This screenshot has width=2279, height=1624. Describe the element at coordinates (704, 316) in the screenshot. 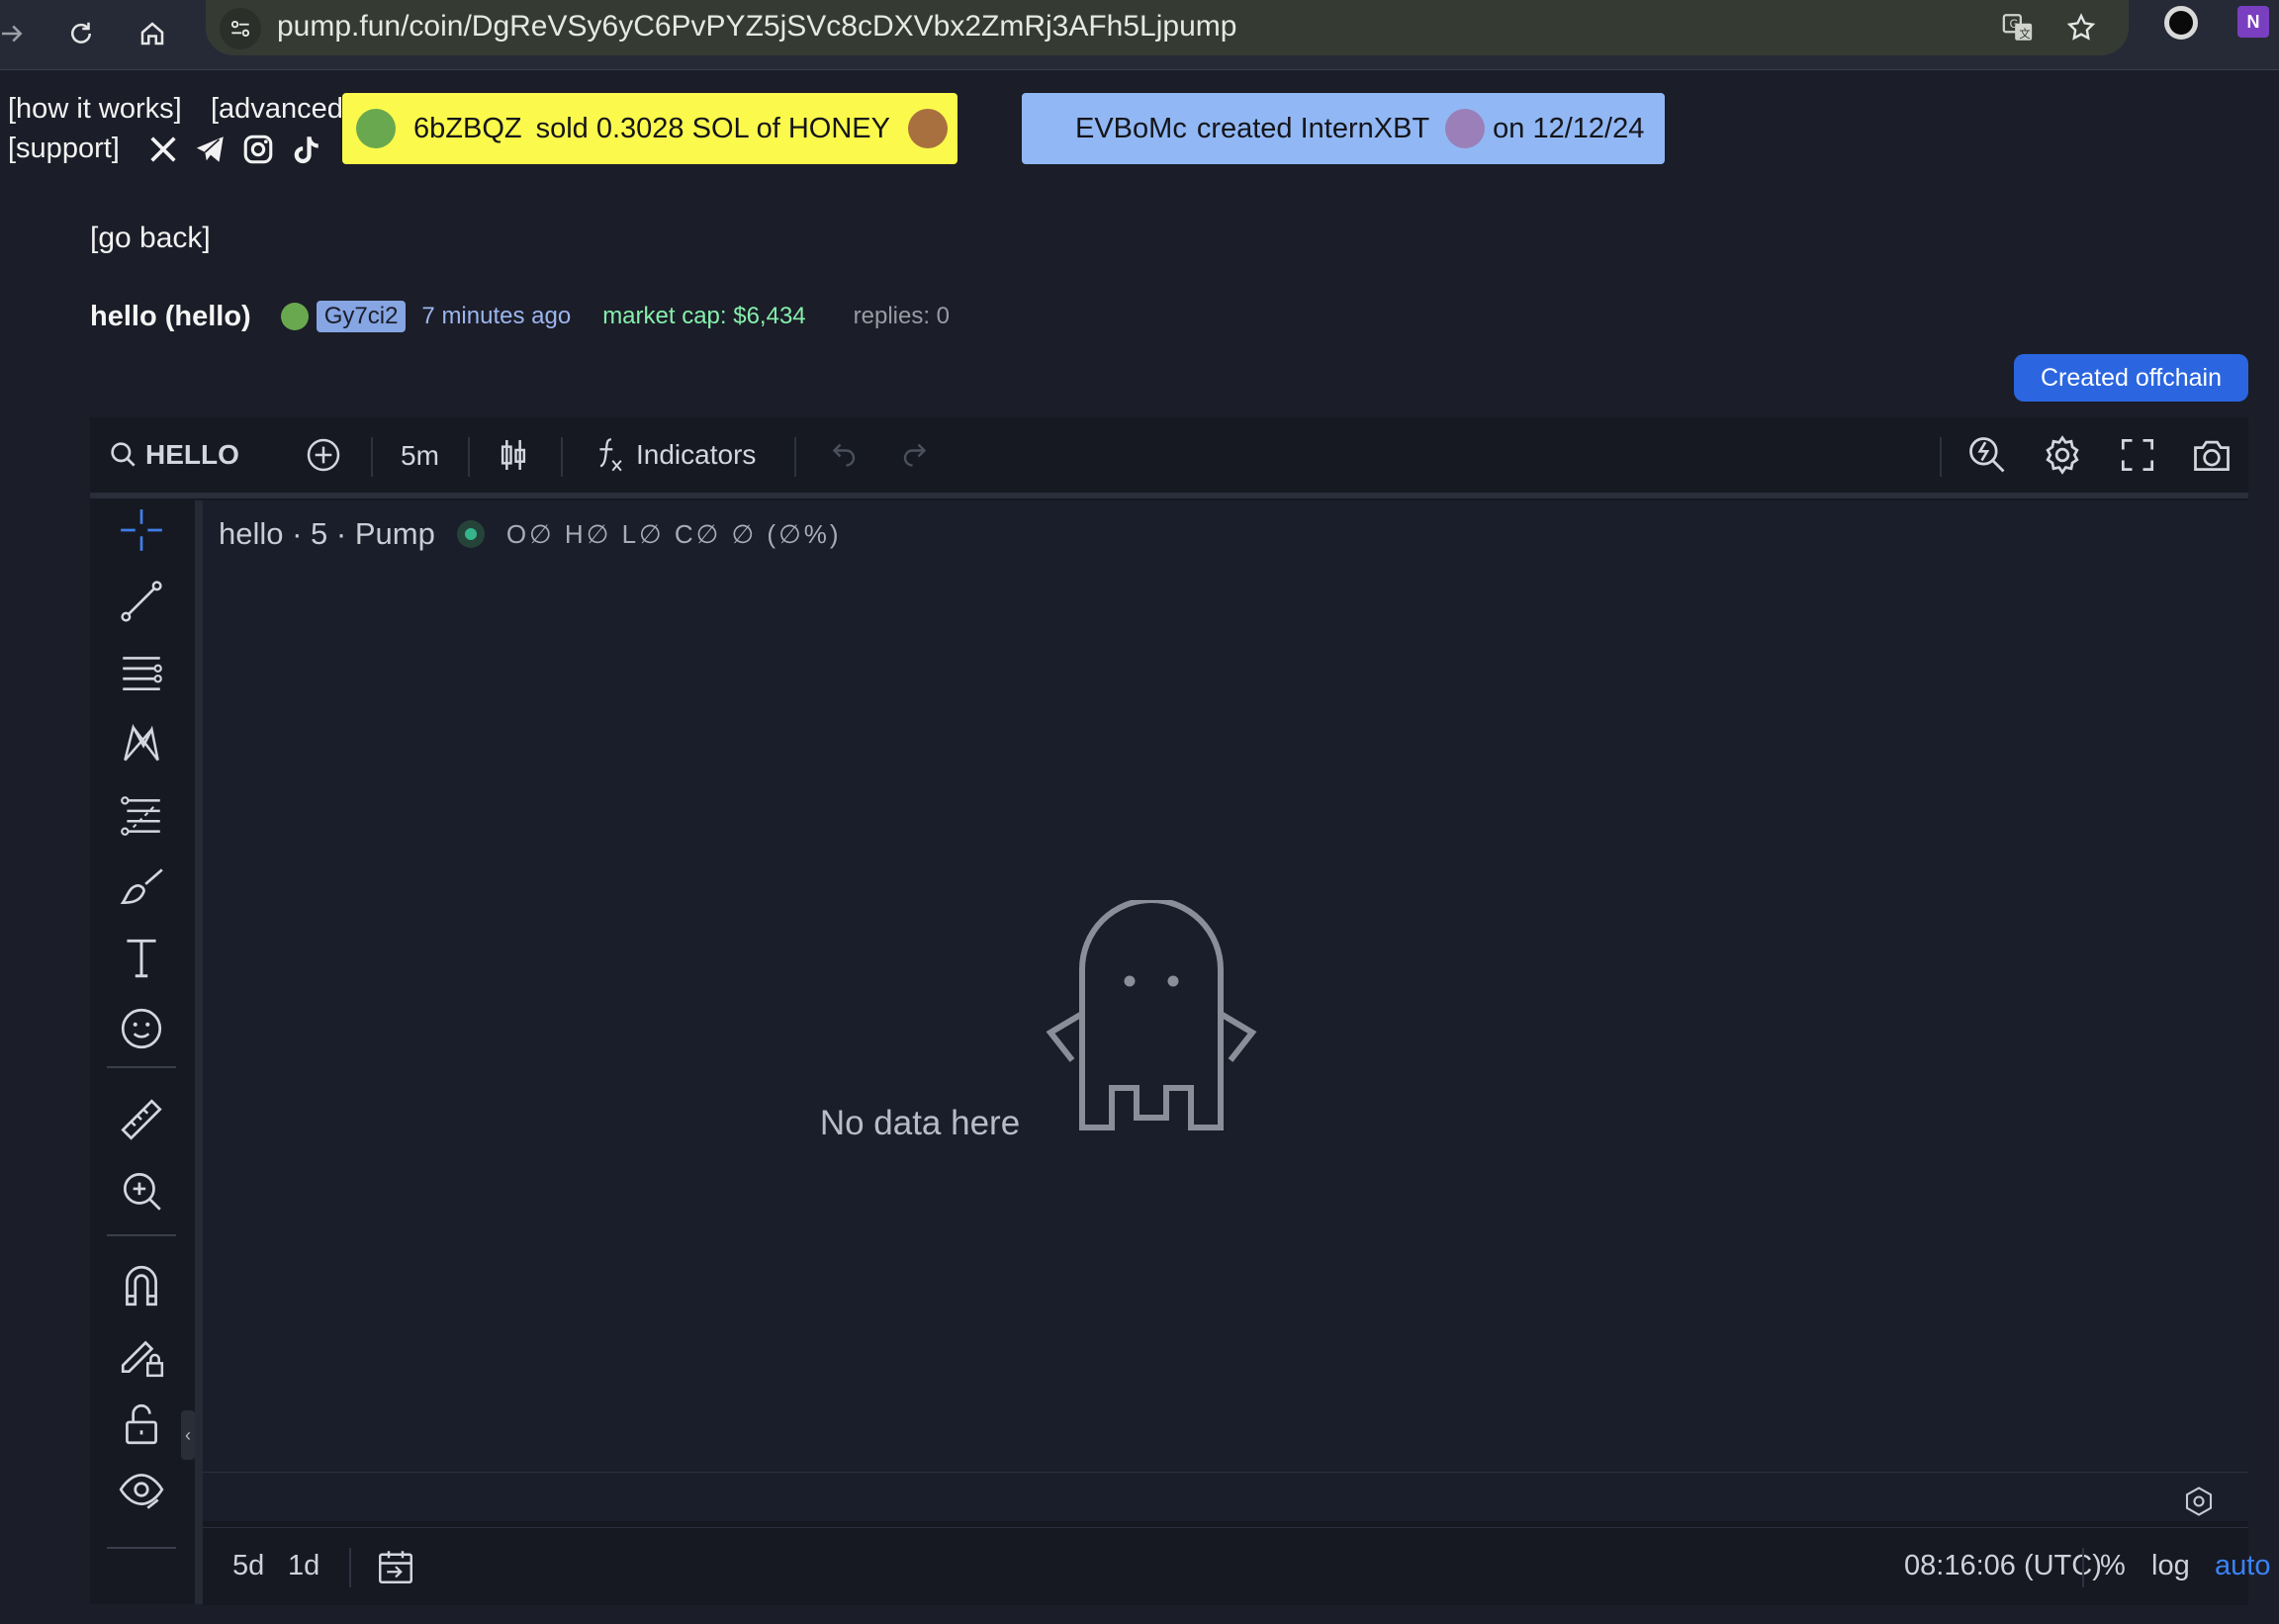

I see `market-cap: market cap: $6,434` at that location.